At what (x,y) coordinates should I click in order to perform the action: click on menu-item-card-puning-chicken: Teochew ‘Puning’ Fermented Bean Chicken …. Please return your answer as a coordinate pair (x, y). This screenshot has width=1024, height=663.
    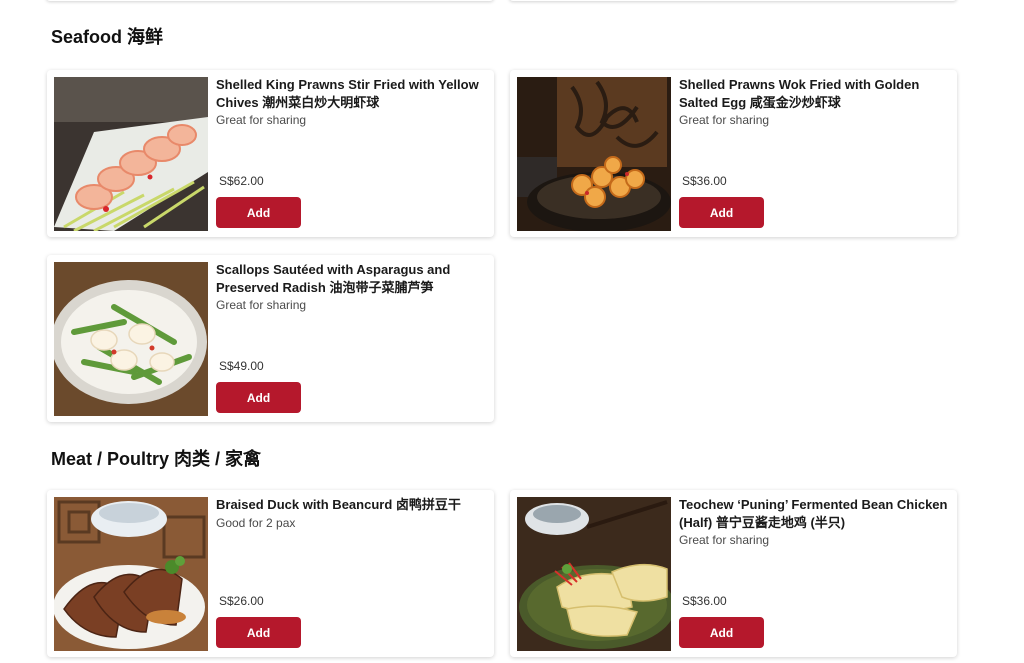
    Looking at the image, I should click on (733, 573).